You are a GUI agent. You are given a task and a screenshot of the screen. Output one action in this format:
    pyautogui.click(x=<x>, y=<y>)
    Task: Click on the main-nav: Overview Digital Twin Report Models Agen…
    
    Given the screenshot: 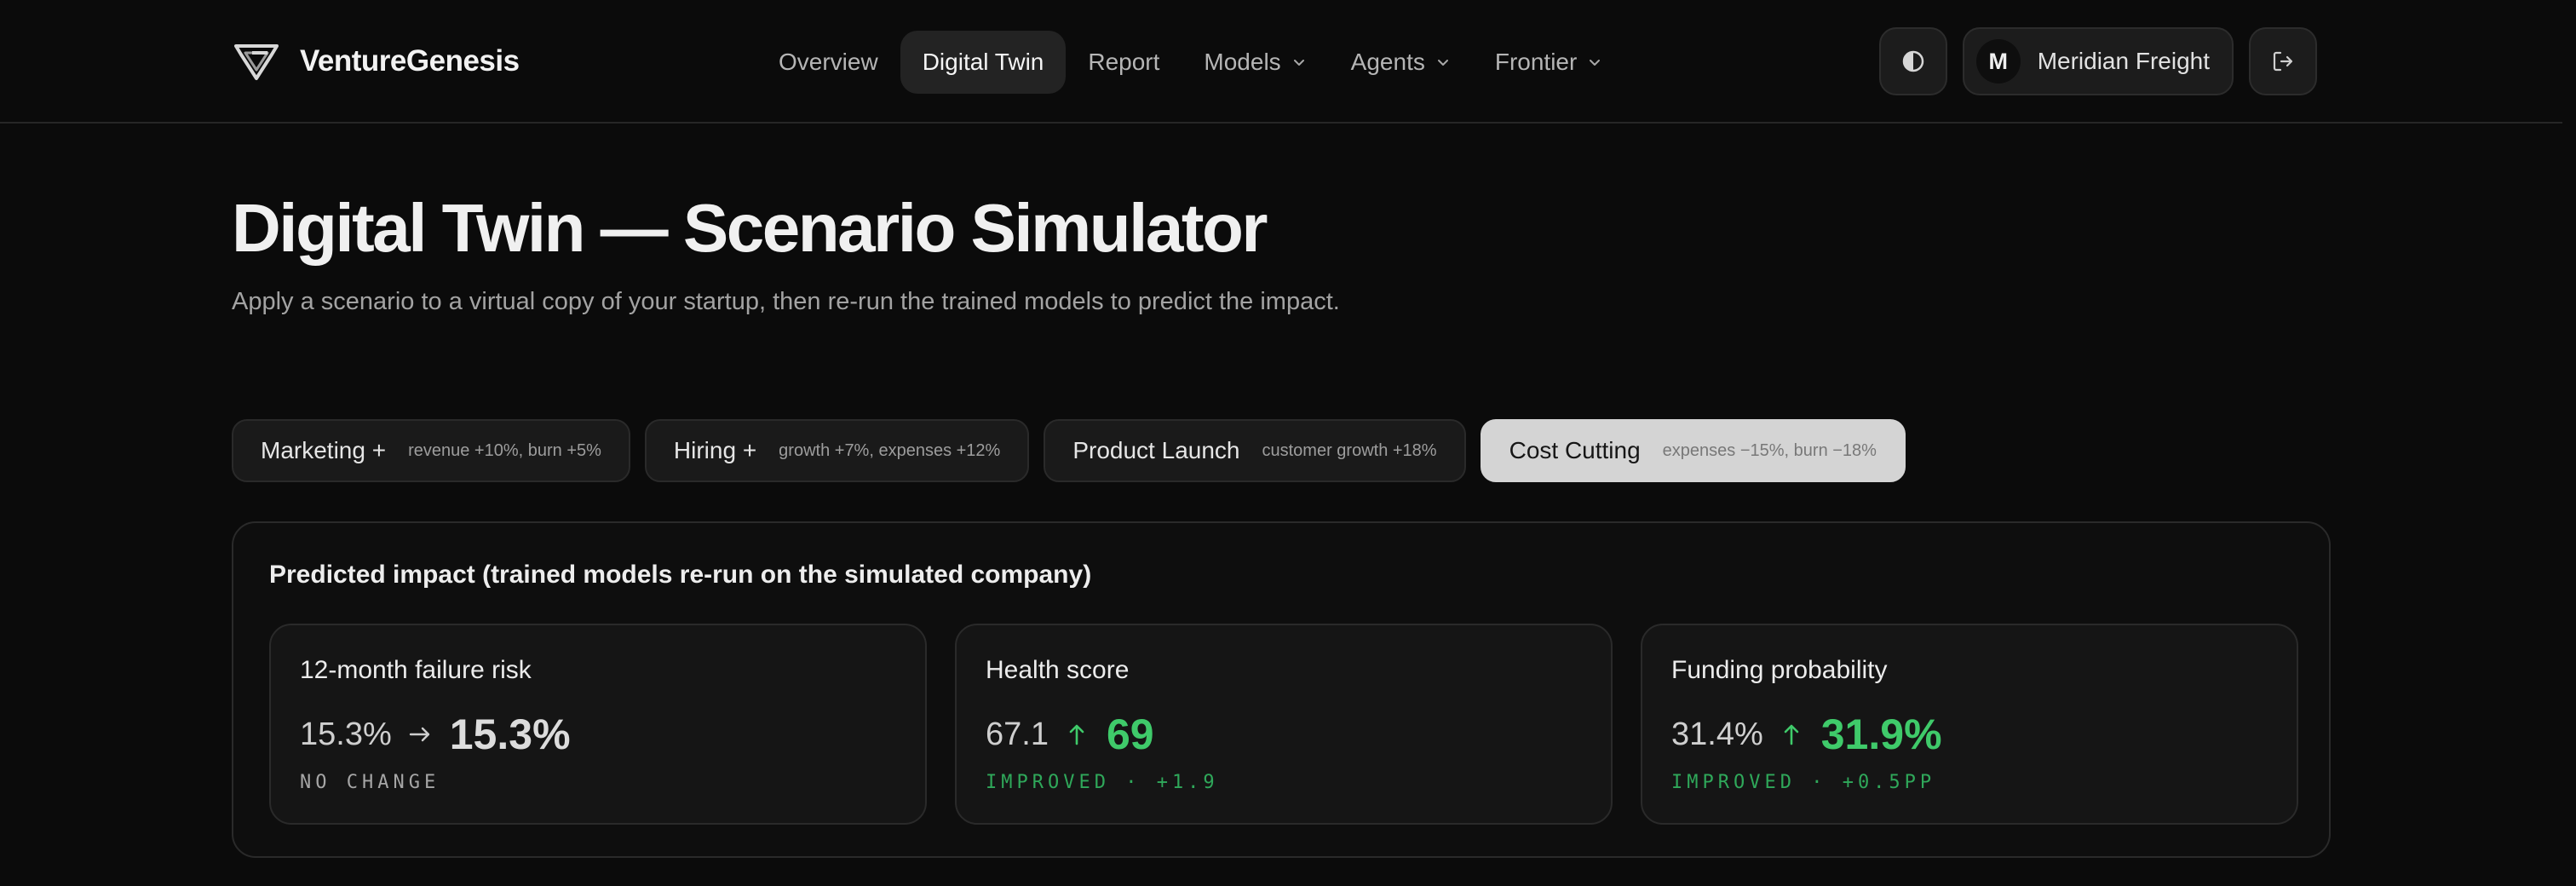 What is the action you would take?
    pyautogui.click(x=1190, y=62)
    